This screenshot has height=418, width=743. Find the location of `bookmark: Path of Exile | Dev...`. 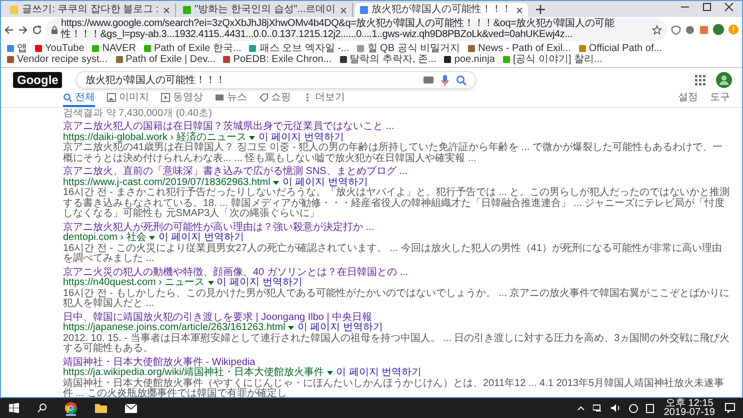

bookmark: Path of Exile | Dev... is located at coordinates (166, 59).